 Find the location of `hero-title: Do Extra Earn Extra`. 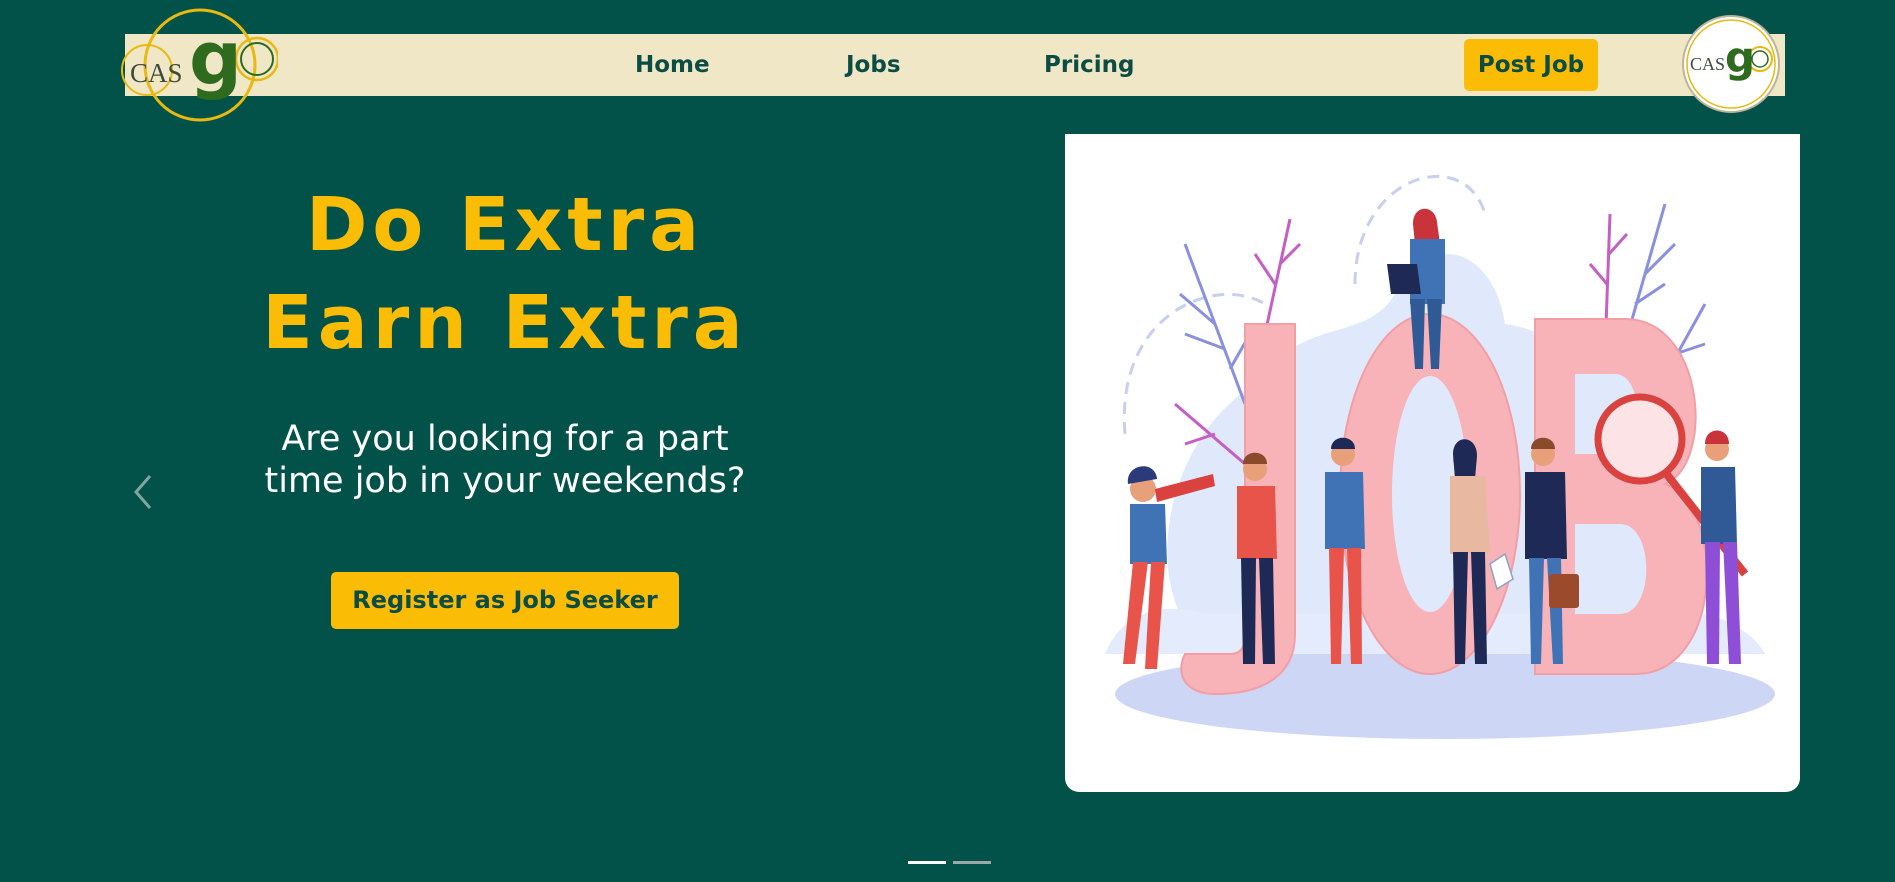

hero-title: Do Extra Earn Extra is located at coordinates (505, 274).